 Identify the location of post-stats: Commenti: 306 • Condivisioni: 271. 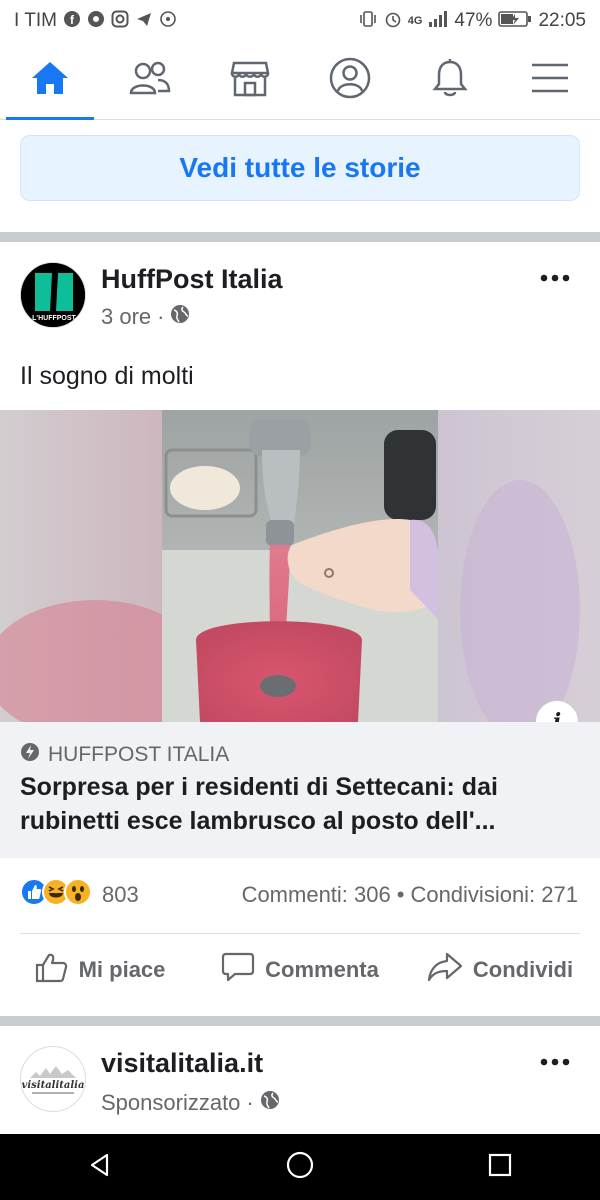
(410, 895).